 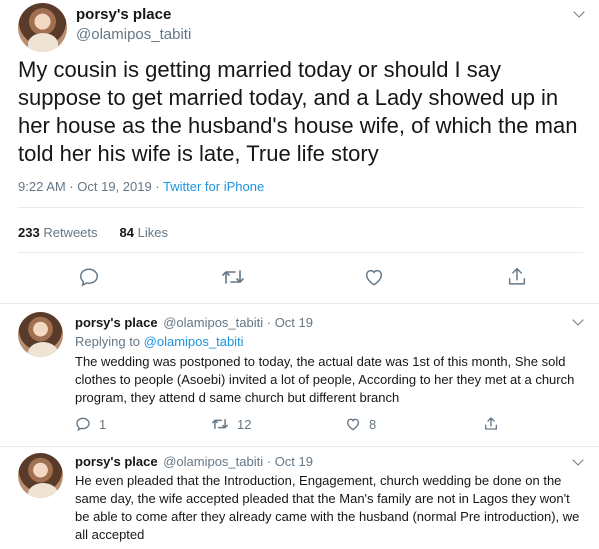 I want to click on retweet-count: 12, so click(x=244, y=424).